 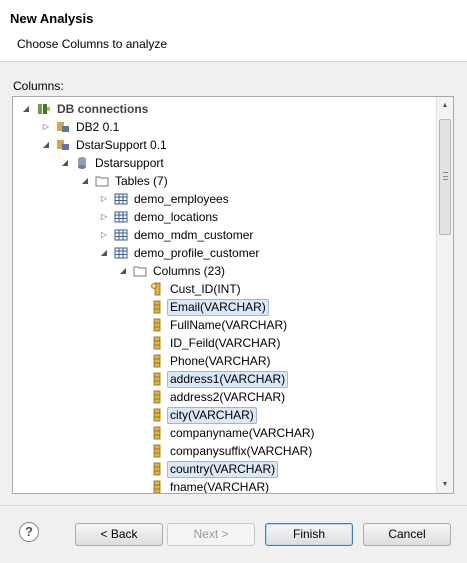 I want to click on tree-node-column: ID_Feild(VARCHAR), so click(x=223, y=343).